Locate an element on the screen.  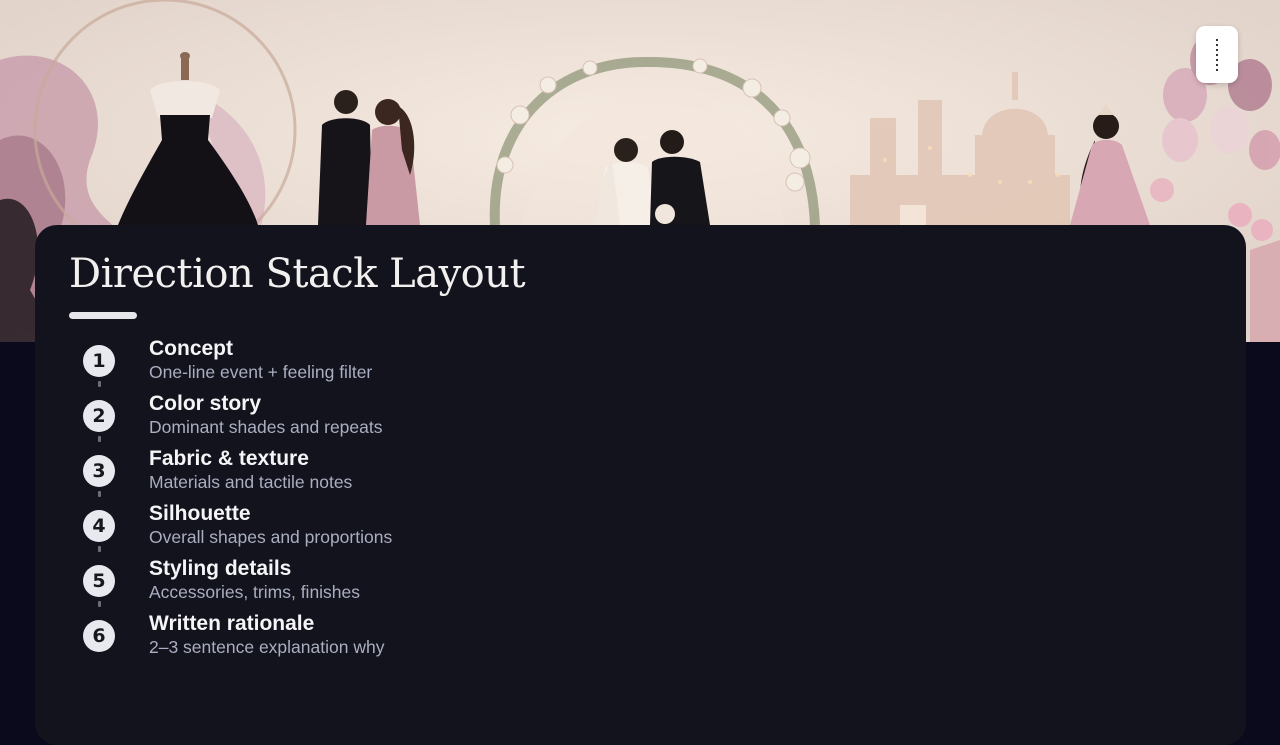
step-description: Dominant shades and repeats is located at coordinates (266, 427).